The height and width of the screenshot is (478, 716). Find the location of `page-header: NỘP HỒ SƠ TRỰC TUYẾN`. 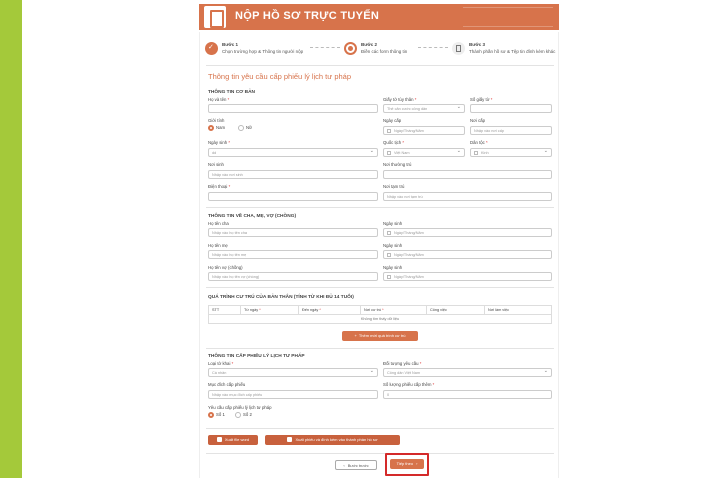

page-header: NỘP HỒ SƠ TRỰC TUYẾN is located at coordinates (379, 17).